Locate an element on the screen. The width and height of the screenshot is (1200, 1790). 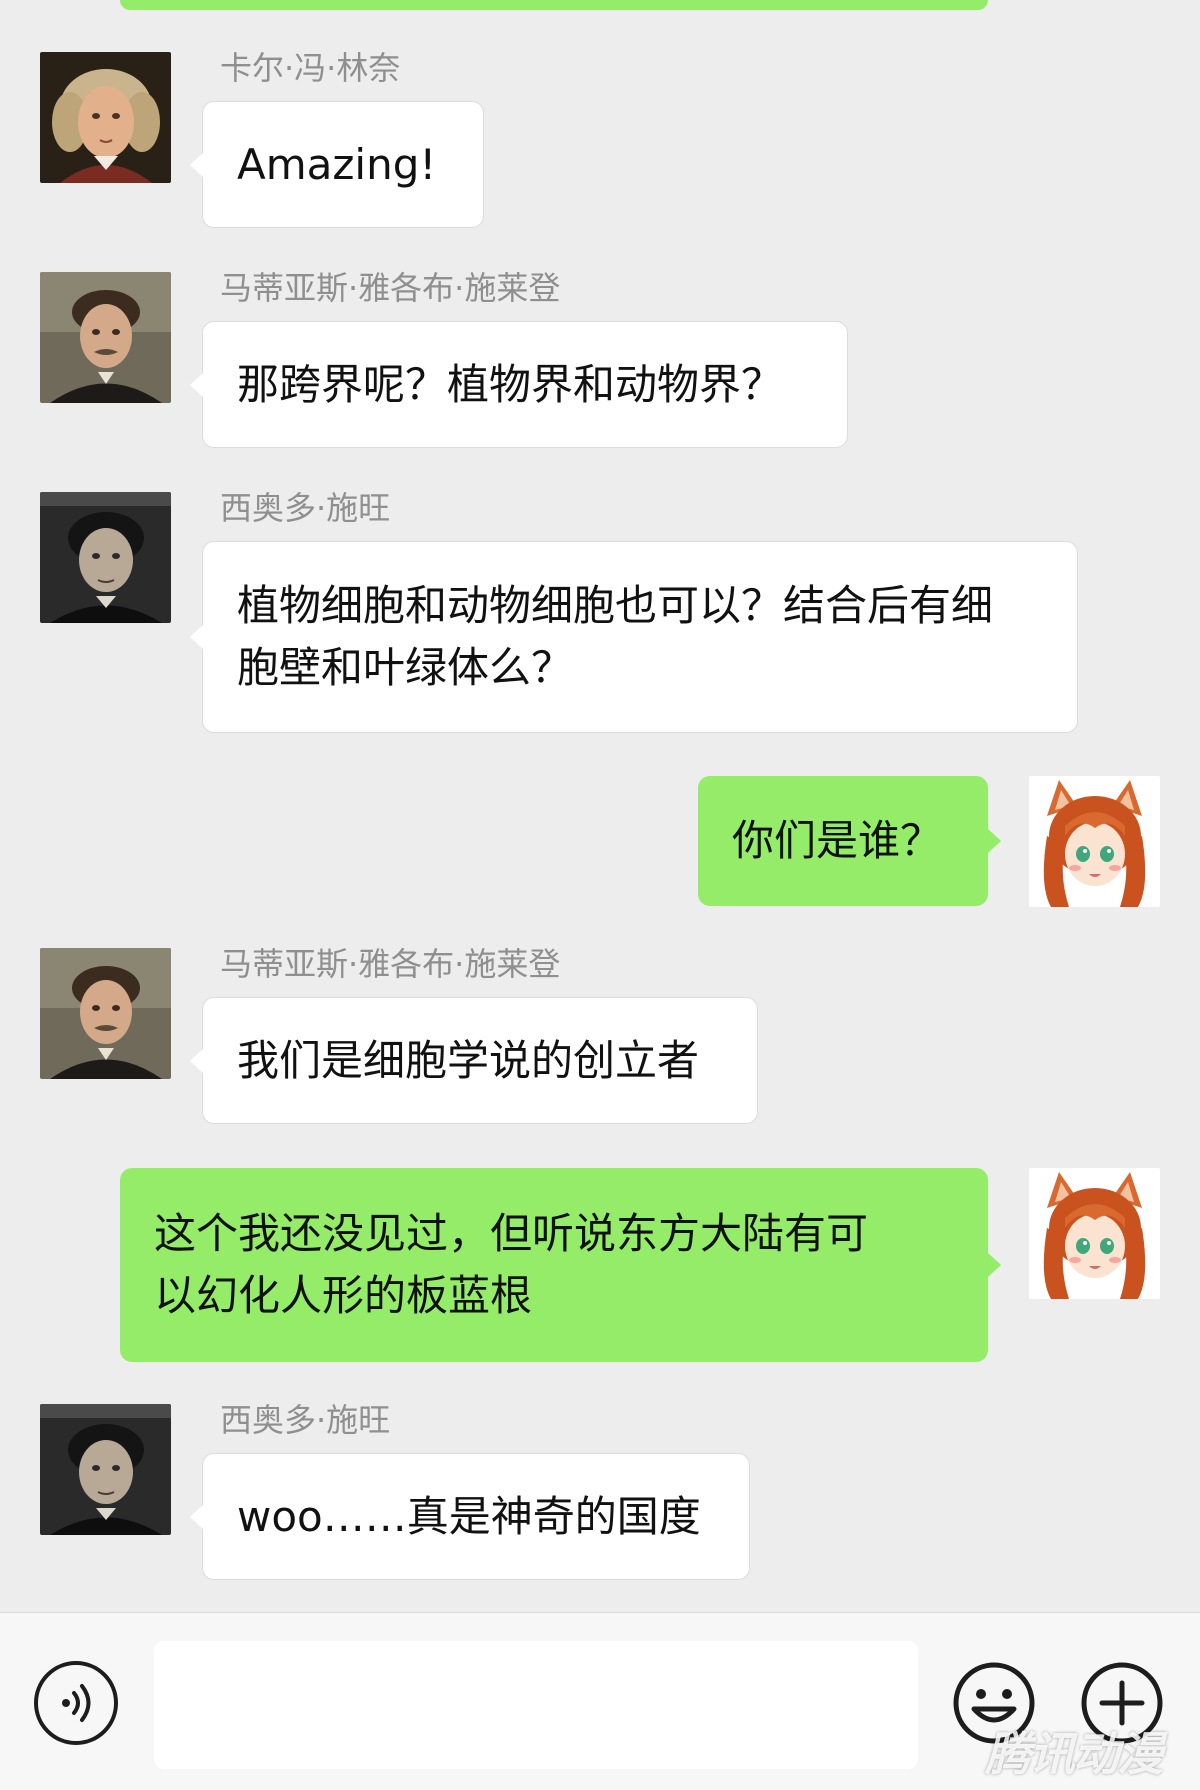
message-bubble: 那跨界呢？植物界和动物界？ is located at coordinates (519, 384).